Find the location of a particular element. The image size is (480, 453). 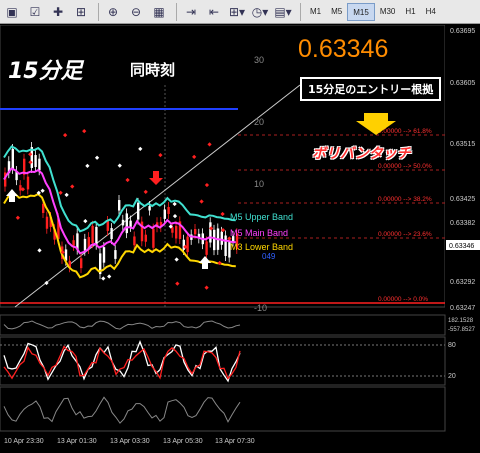

price-label: 0.63515 is located at coordinates (462, 144).